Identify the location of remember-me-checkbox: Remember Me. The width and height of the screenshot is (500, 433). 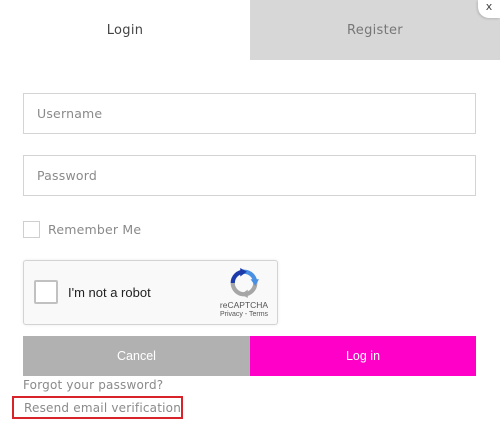
(82, 229).